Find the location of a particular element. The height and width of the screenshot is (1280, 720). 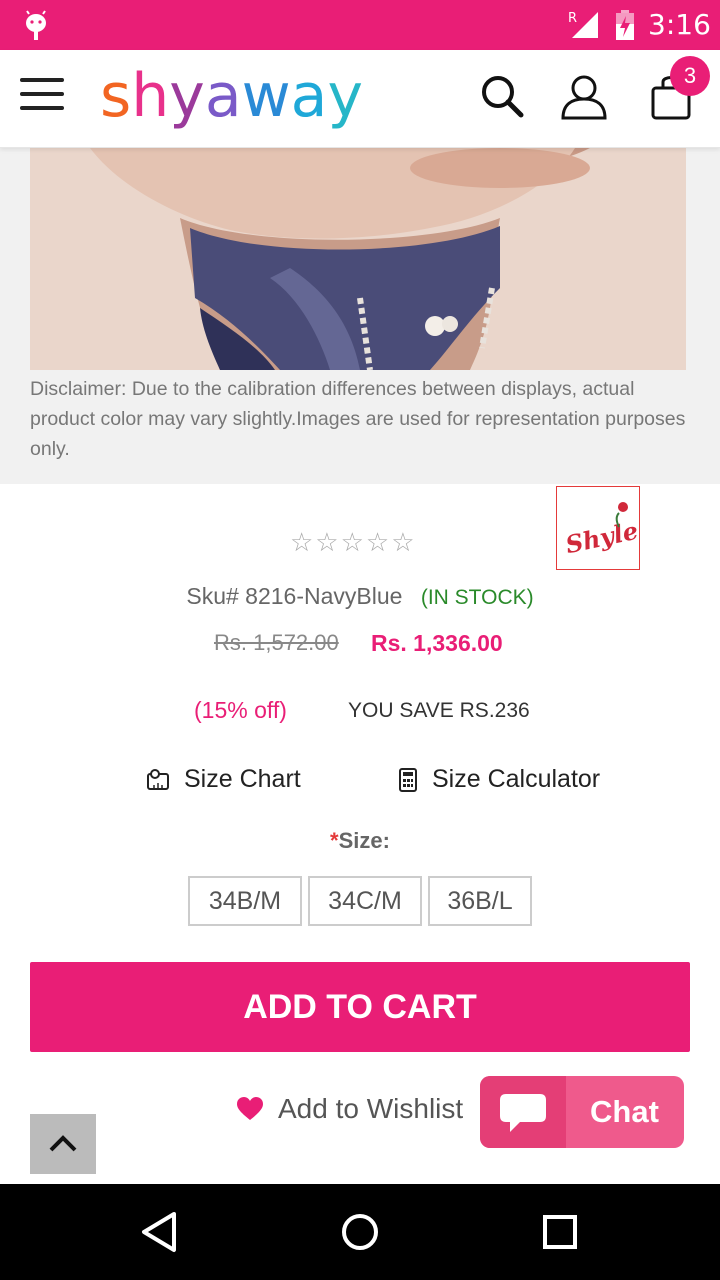

back-icon is located at coordinates (160, 1232).